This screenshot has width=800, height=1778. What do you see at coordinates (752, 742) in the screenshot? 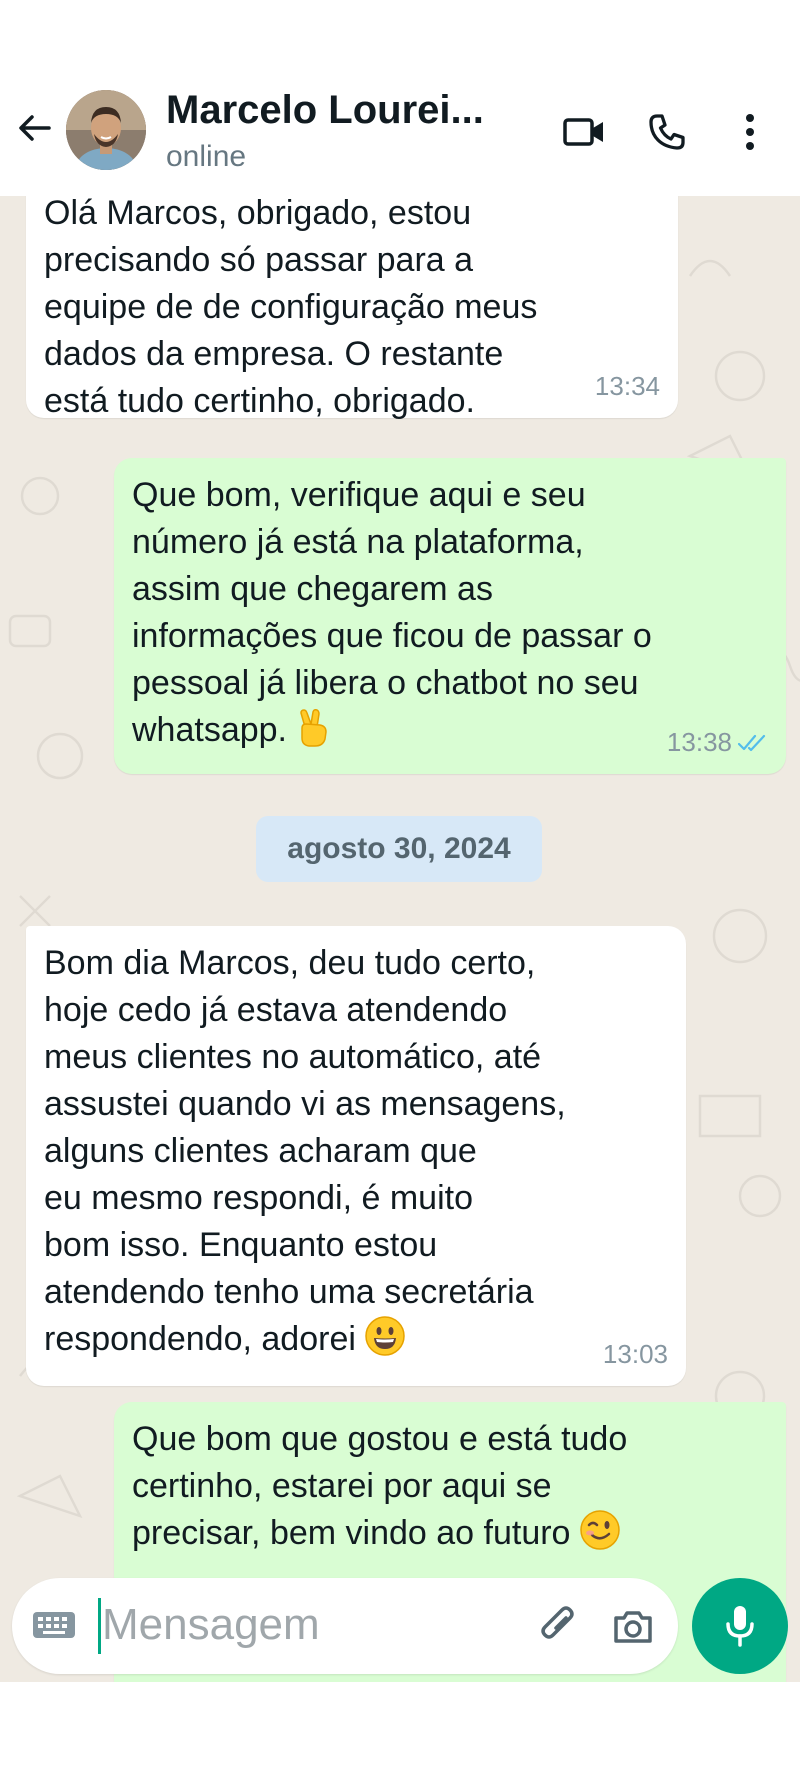
I see `read-receipt-icon` at bounding box center [752, 742].